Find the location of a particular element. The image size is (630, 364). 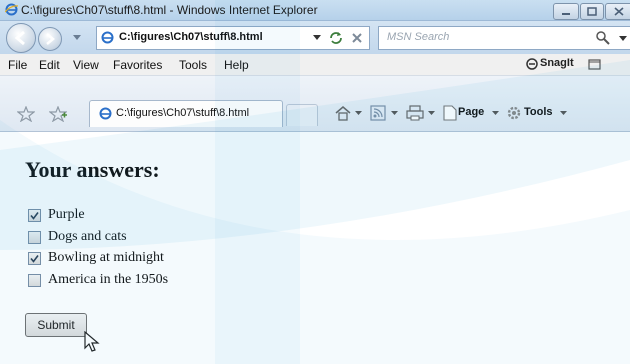

refresh-icon is located at coordinates (336, 38).